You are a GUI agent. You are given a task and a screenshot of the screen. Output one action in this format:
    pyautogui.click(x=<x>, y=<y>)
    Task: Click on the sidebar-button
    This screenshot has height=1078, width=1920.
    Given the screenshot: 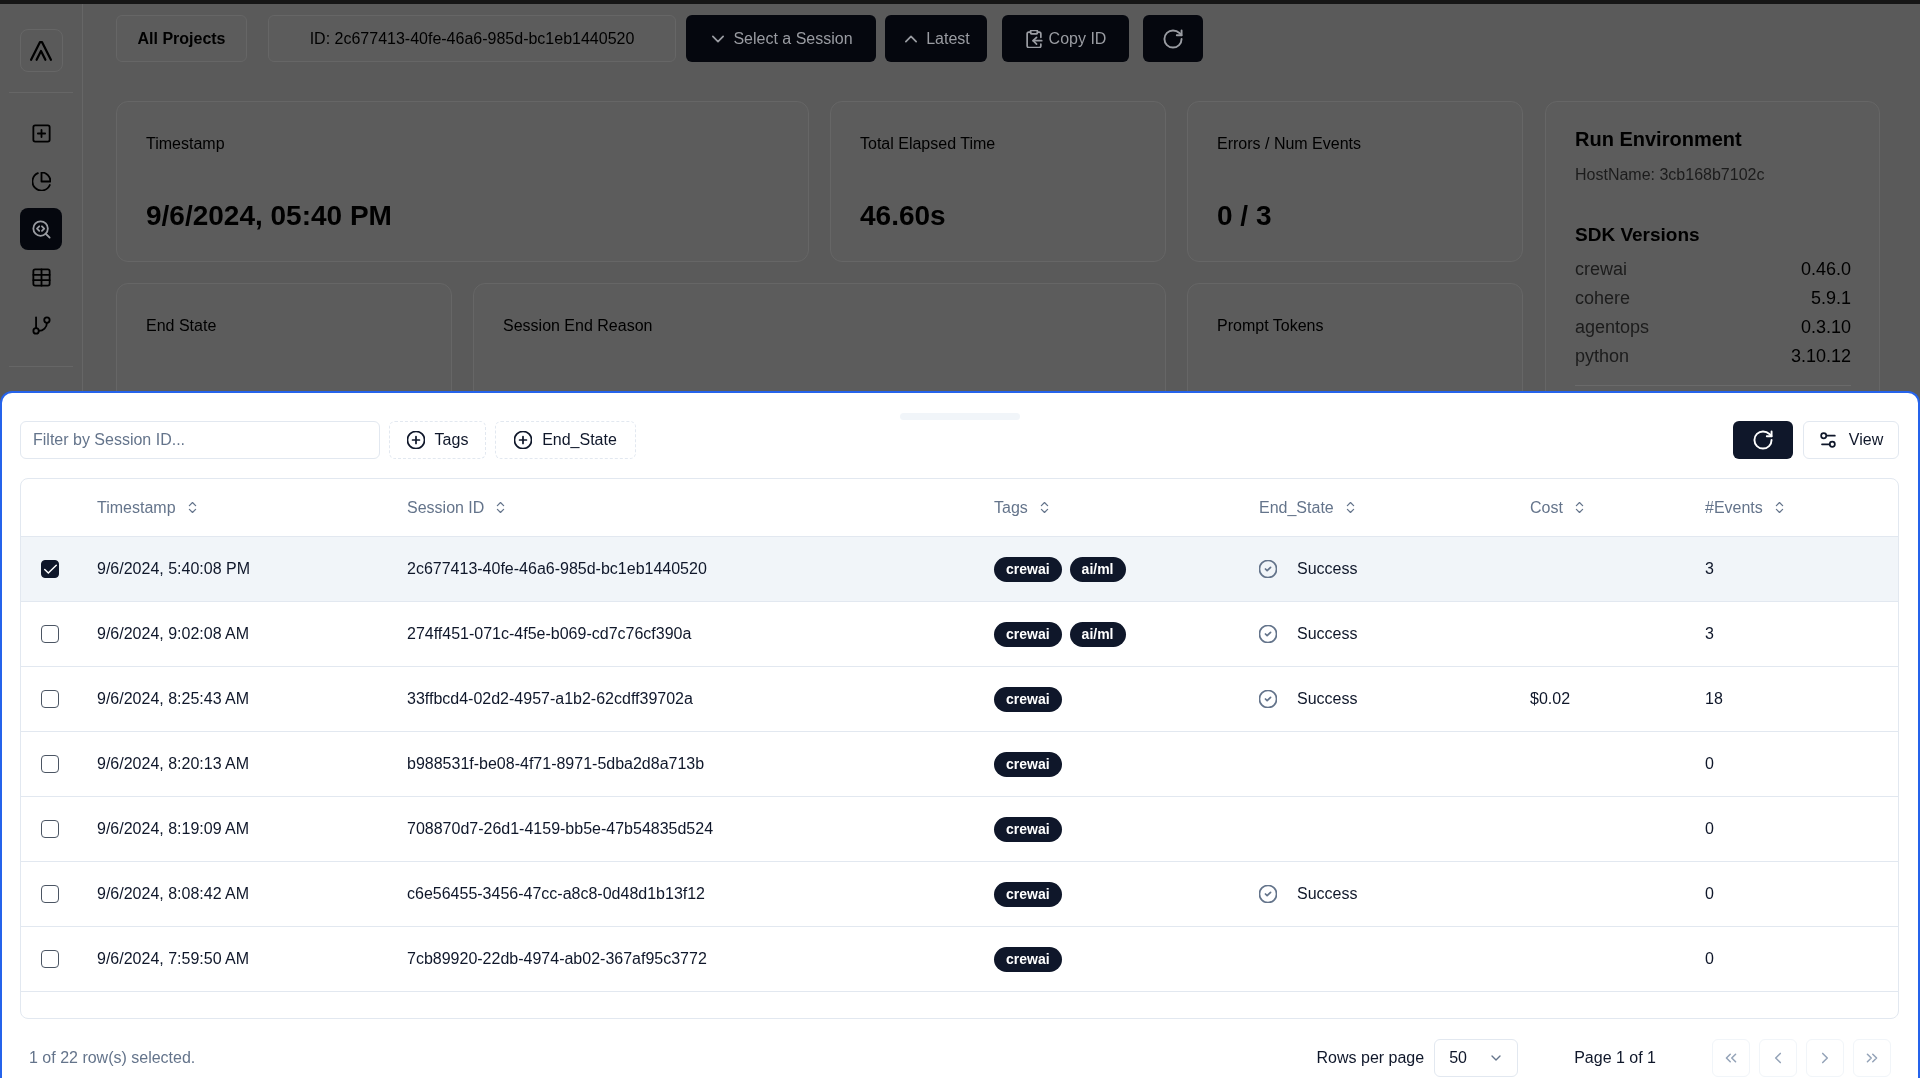 What is the action you would take?
    pyautogui.click(x=41, y=229)
    